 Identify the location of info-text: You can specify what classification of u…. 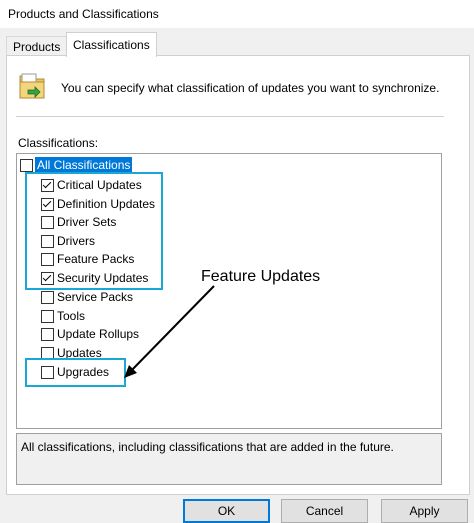
(250, 88).